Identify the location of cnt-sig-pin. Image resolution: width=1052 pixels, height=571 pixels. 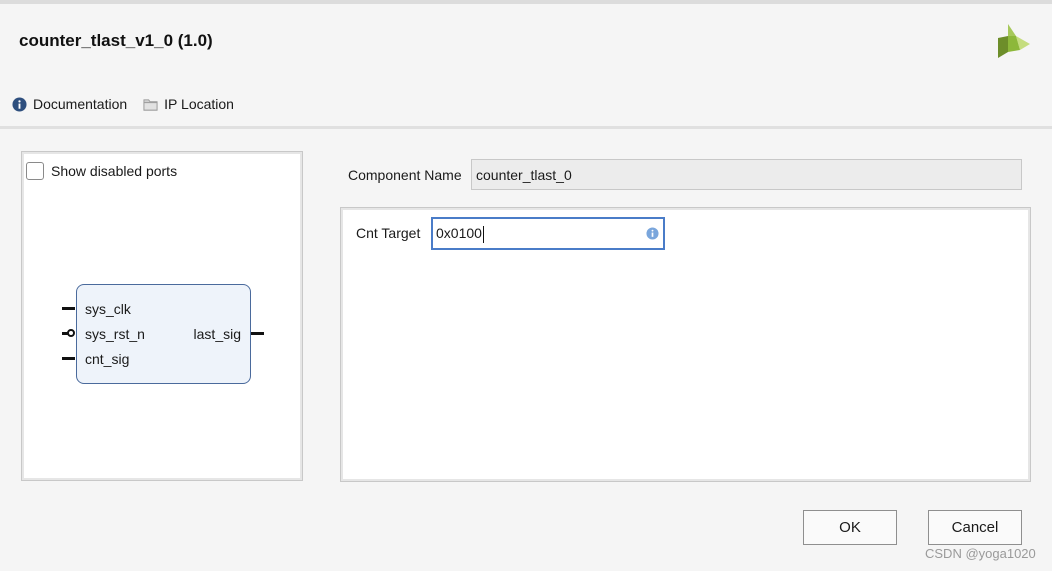
(68, 358).